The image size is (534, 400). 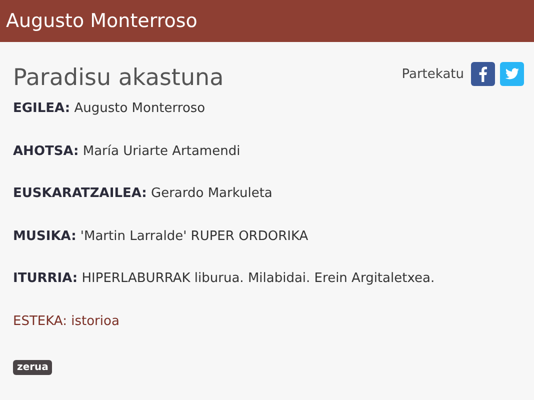 I want to click on credit-line: ITURRIA: HIPERLABURRAK liburua. Milabidai. Erein Argitaletxea., so click(x=224, y=279).